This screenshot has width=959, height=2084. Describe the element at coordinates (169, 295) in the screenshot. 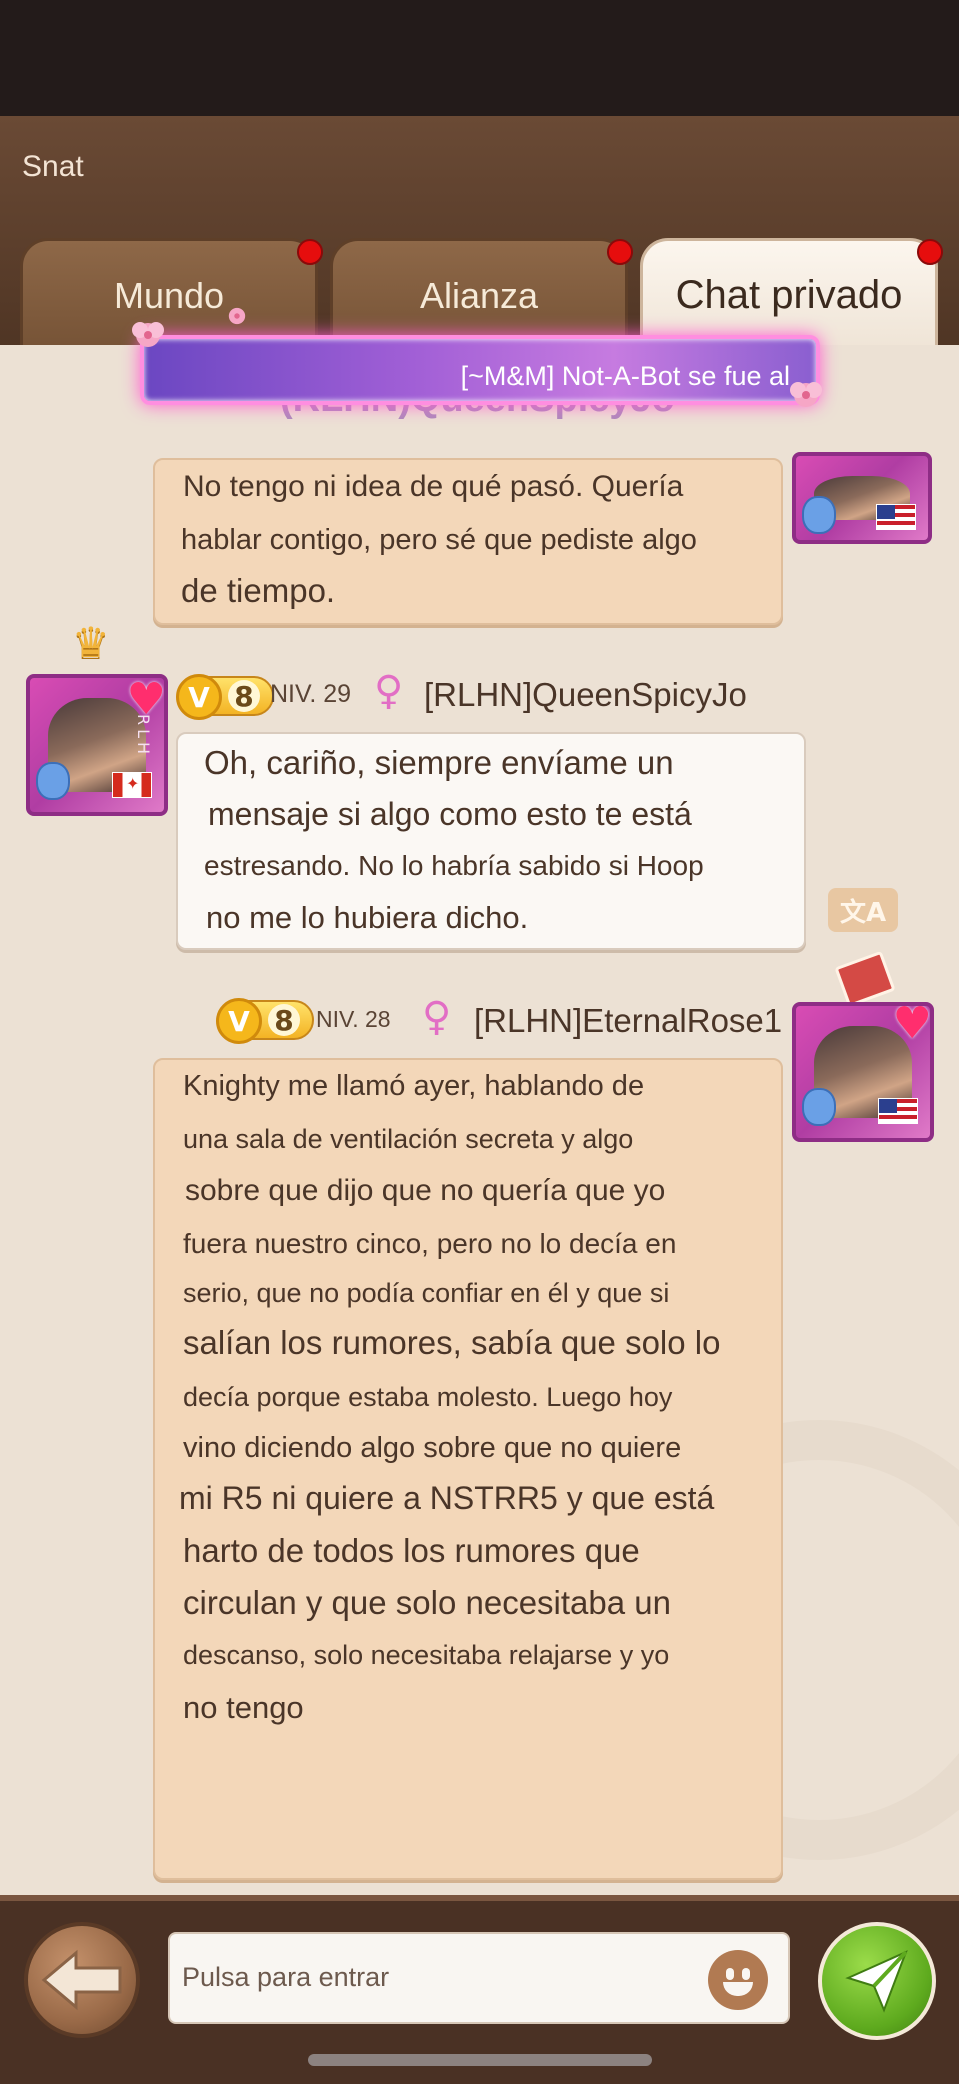

I see `tab-label: Mundo` at that location.